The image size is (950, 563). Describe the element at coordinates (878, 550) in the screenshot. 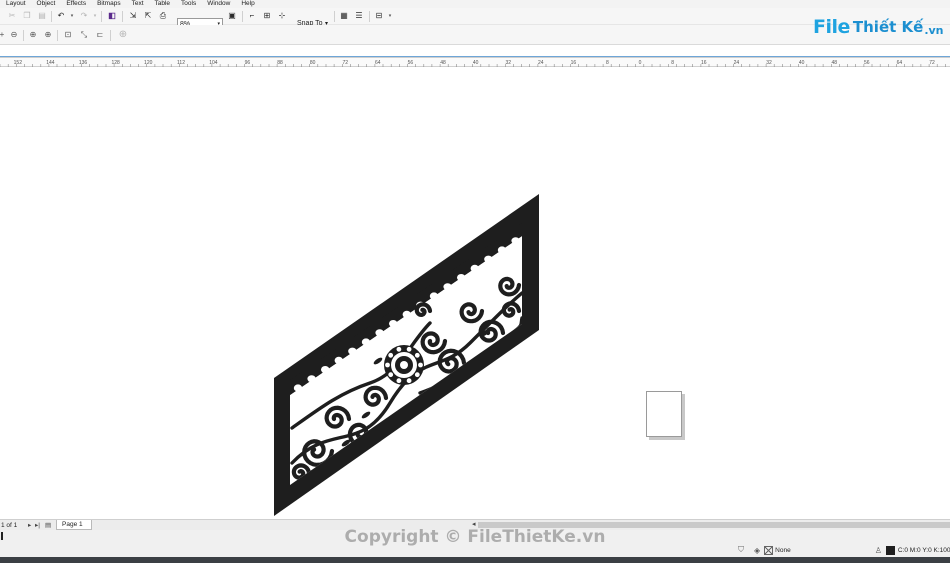

I see `outline-pen-icon: ♙` at that location.